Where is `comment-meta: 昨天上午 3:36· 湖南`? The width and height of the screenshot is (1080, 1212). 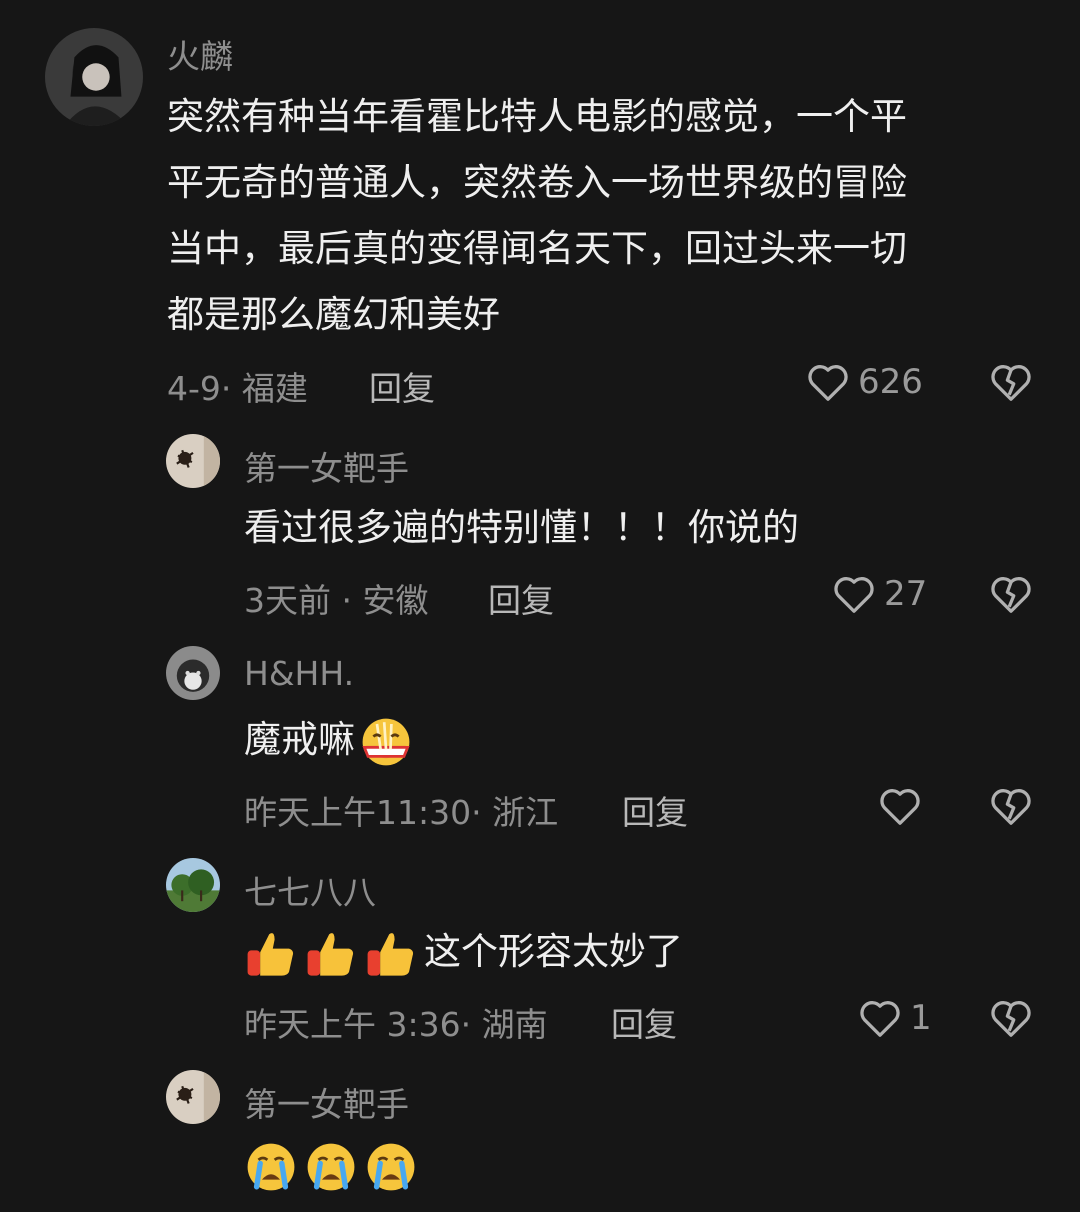 comment-meta: 昨天上午 3:36· 湖南 is located at coordinates (396, 1024).